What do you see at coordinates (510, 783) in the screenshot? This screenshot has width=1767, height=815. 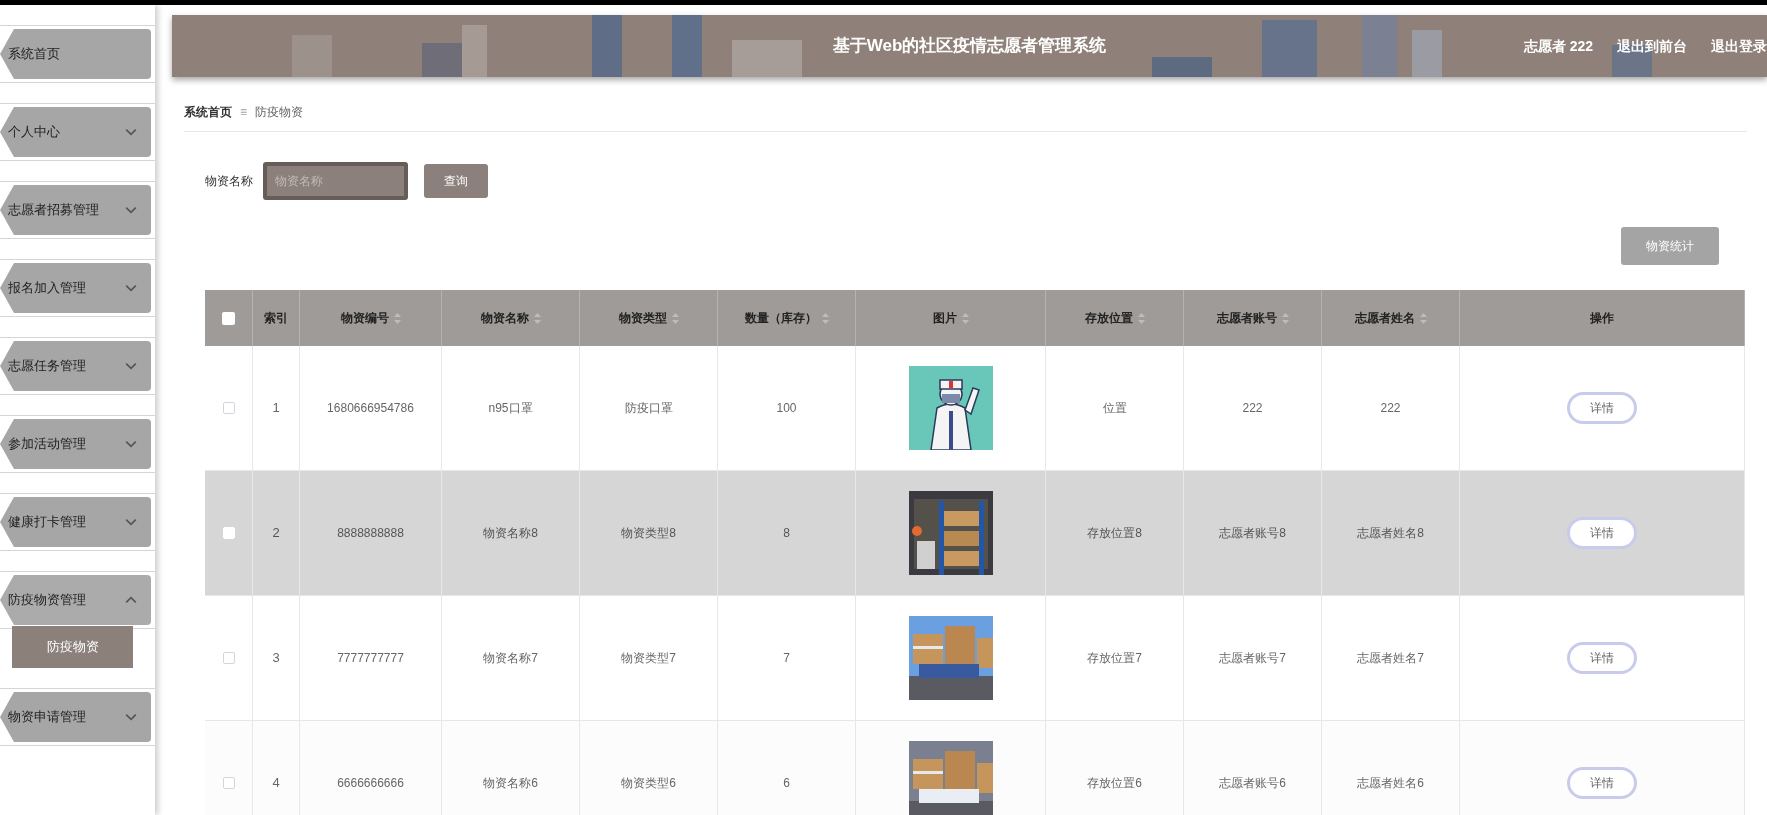 I see `table-cell-text: 物资名称6` at bounding box center [510, 783].